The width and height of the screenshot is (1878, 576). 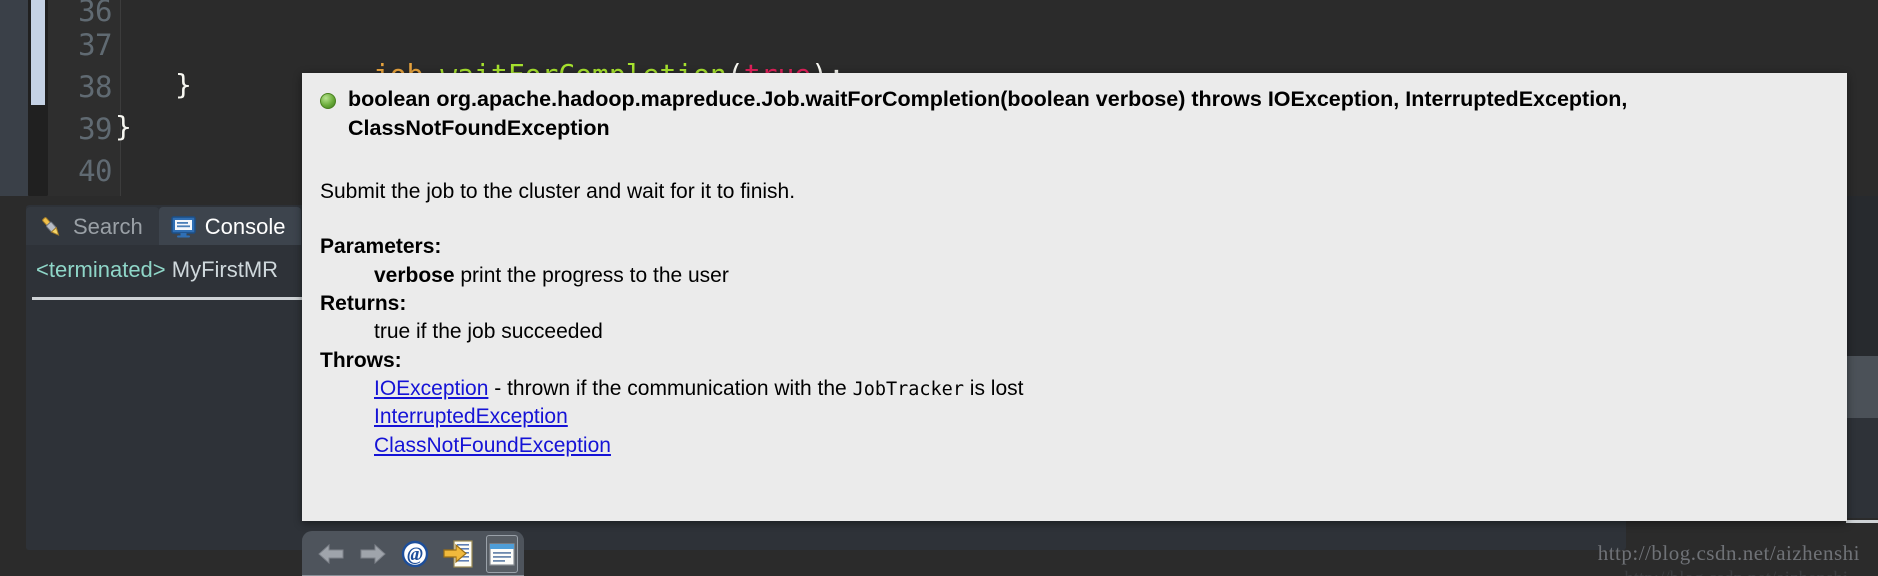 I want to click on line-number: 37, so click(x=95, y=45).